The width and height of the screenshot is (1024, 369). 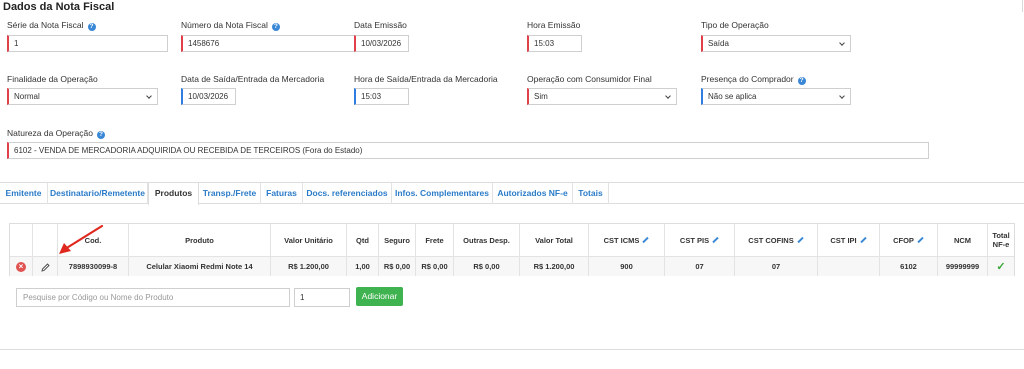 I want to click on hora-emissao-label: Hora Emissão, so click(x=554, y=25).